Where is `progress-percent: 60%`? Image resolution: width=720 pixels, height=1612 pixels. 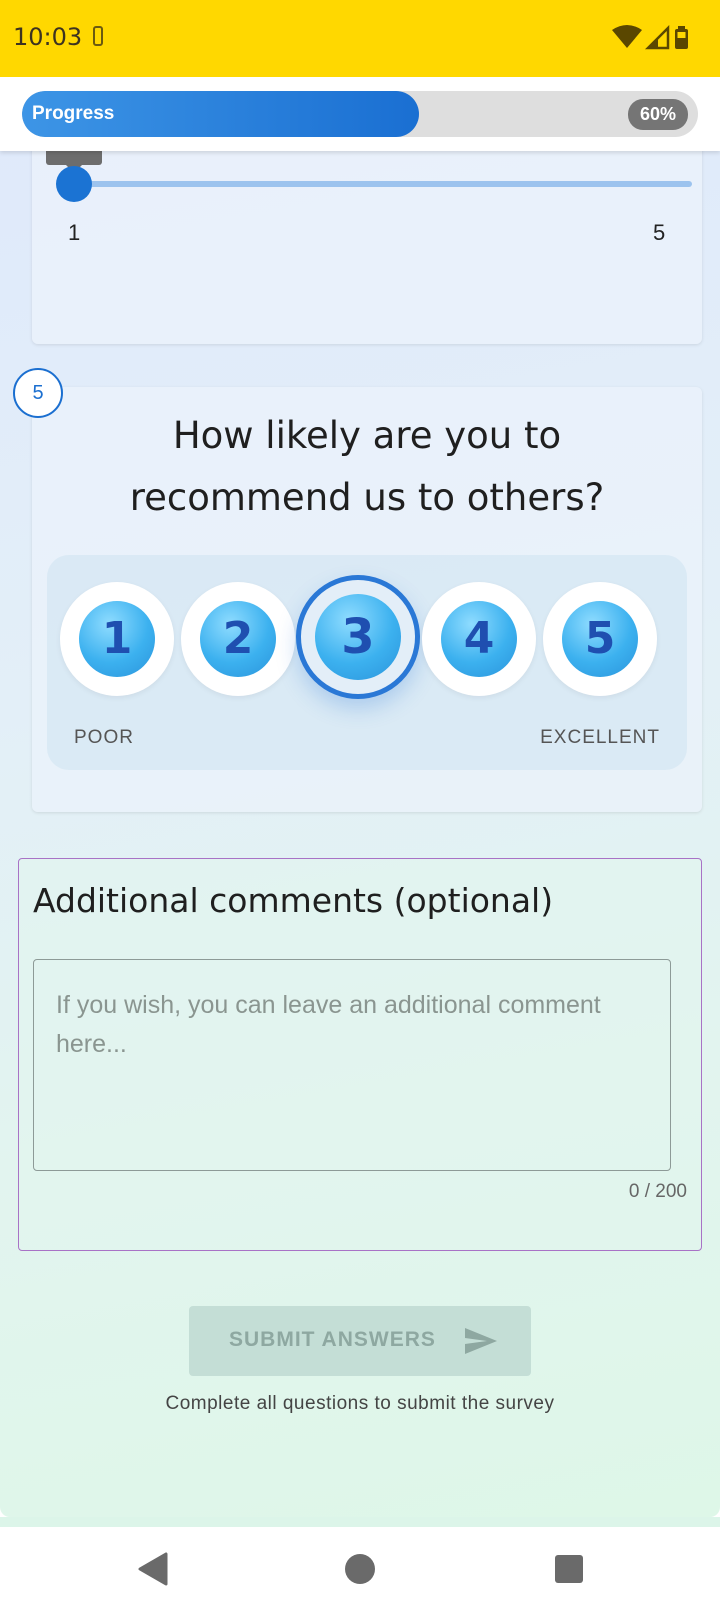
progress-percent: 60% is located at coordinates (657, 114).